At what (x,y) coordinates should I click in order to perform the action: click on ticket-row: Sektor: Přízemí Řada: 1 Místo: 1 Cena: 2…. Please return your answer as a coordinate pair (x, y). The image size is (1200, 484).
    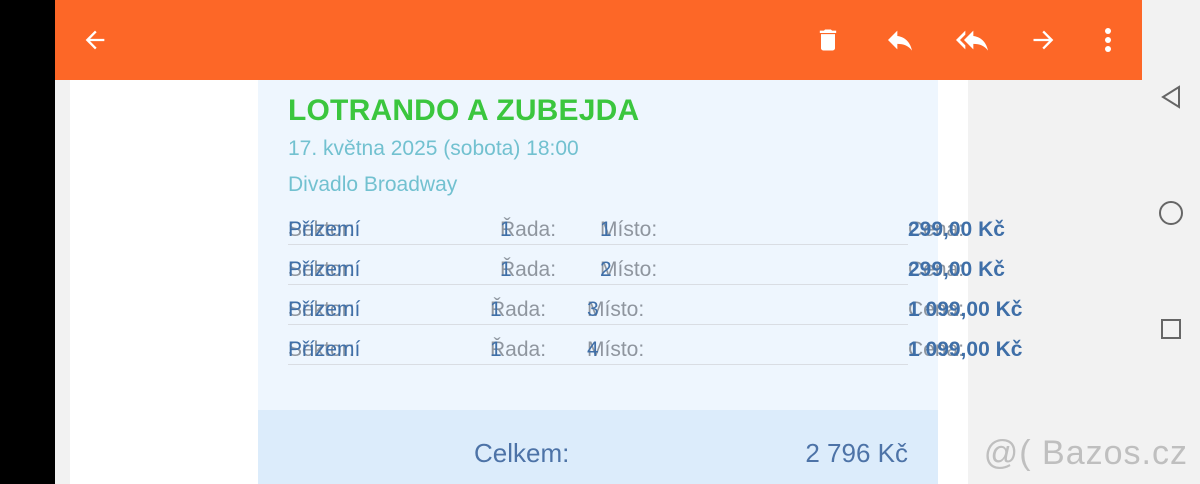
    Looking at the image, I should click on (646, 224).